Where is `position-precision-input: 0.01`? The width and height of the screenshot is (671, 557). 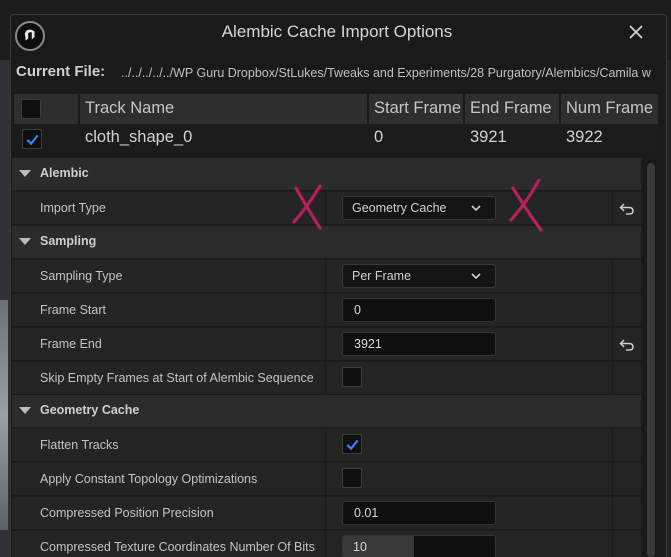 position-precision-input: 0.01 is located at coordinates (419, 513).